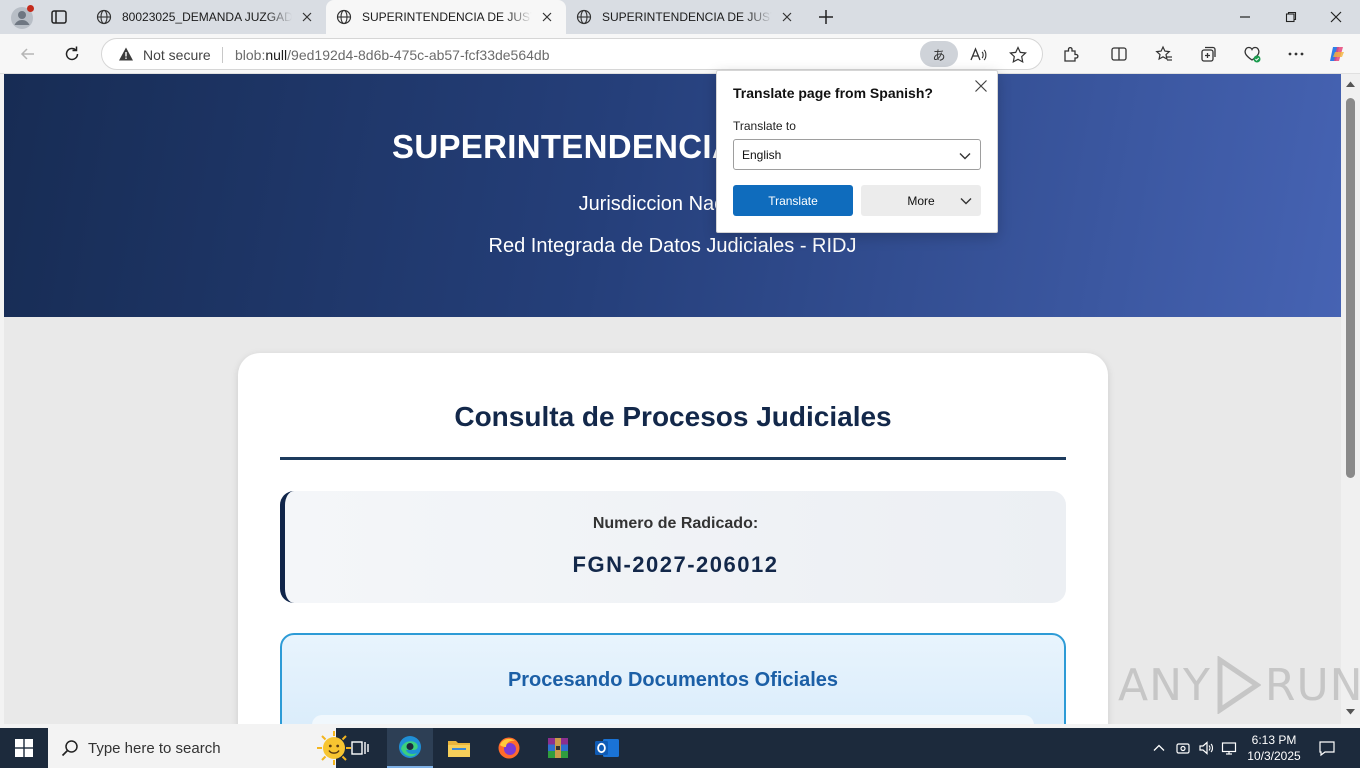 The width and height of the screenshot is (1360, 768). Describe the element at coordinates (762, 155) in the screenshot. I see `selected-language: English` at that location.